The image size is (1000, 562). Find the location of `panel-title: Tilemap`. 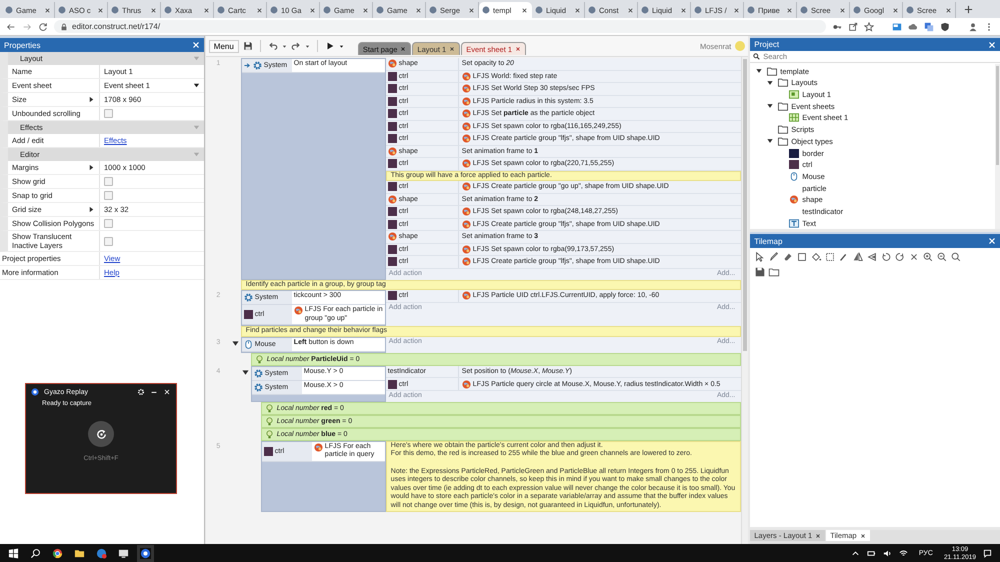

panel-title: Tilemap is located at coordinates (768, 241).